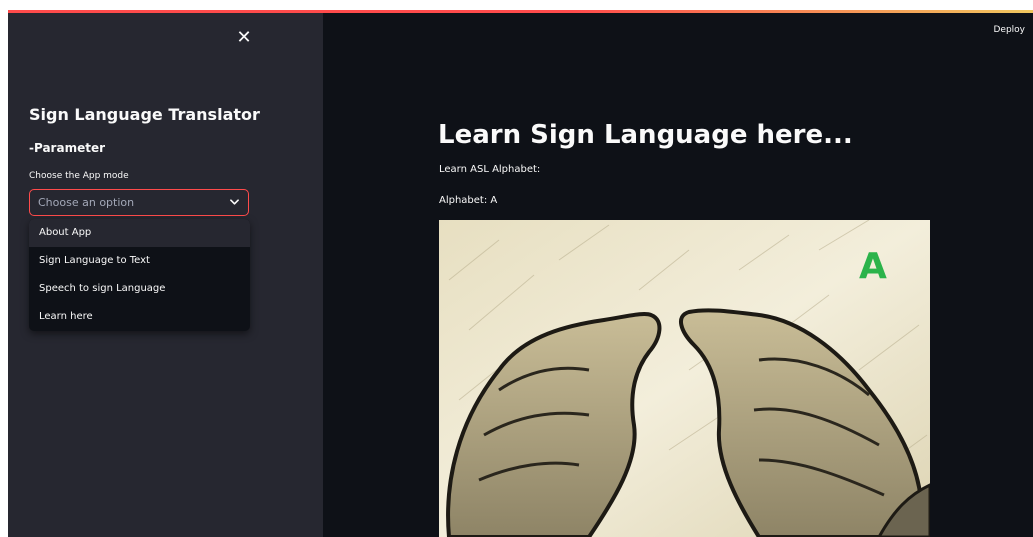 The image size is (1033, 537). Describe the element at coordinates (139, 233) in the screenshot. I see `option-about-app: About App` at that location.